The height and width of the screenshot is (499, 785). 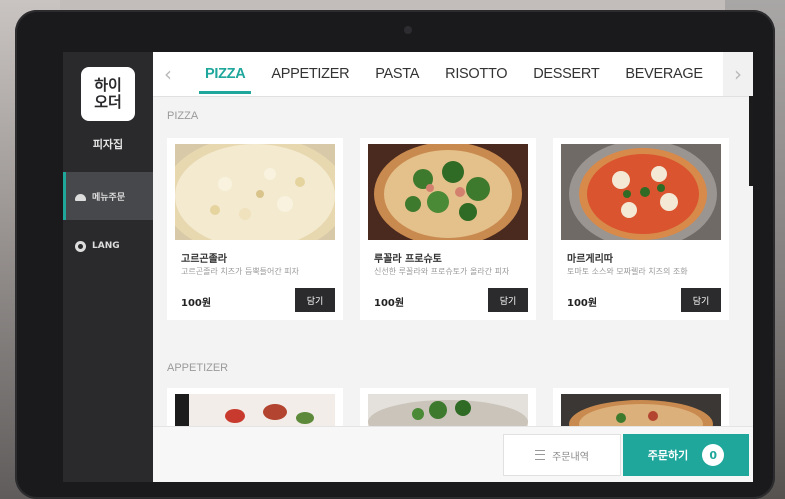 I want to click on menu-item-name: 고르곤졸라, so click(x=204, y=259).